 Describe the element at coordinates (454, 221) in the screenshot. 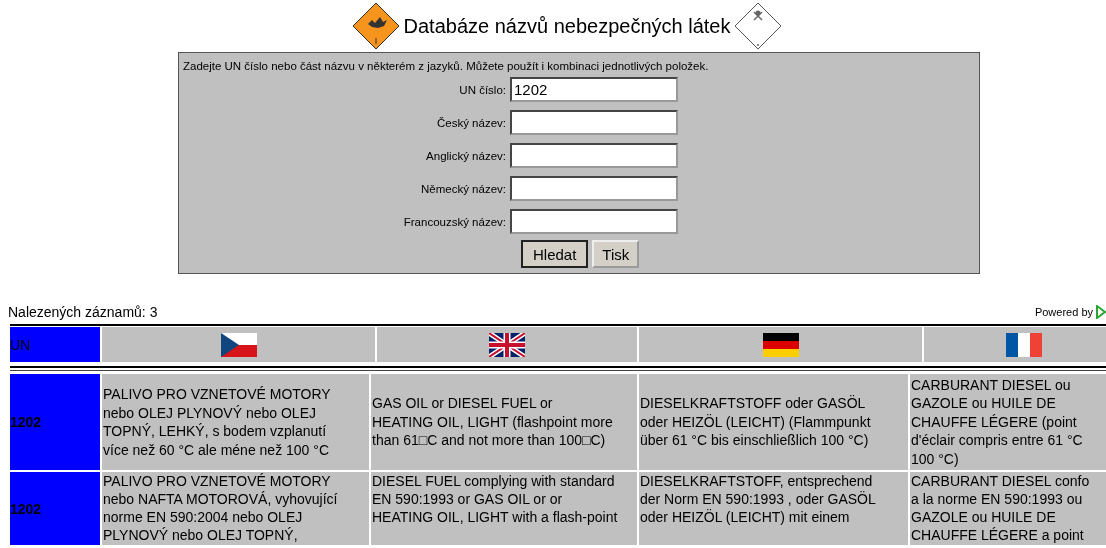

I see `field-label: Francouzský název:` at that location.